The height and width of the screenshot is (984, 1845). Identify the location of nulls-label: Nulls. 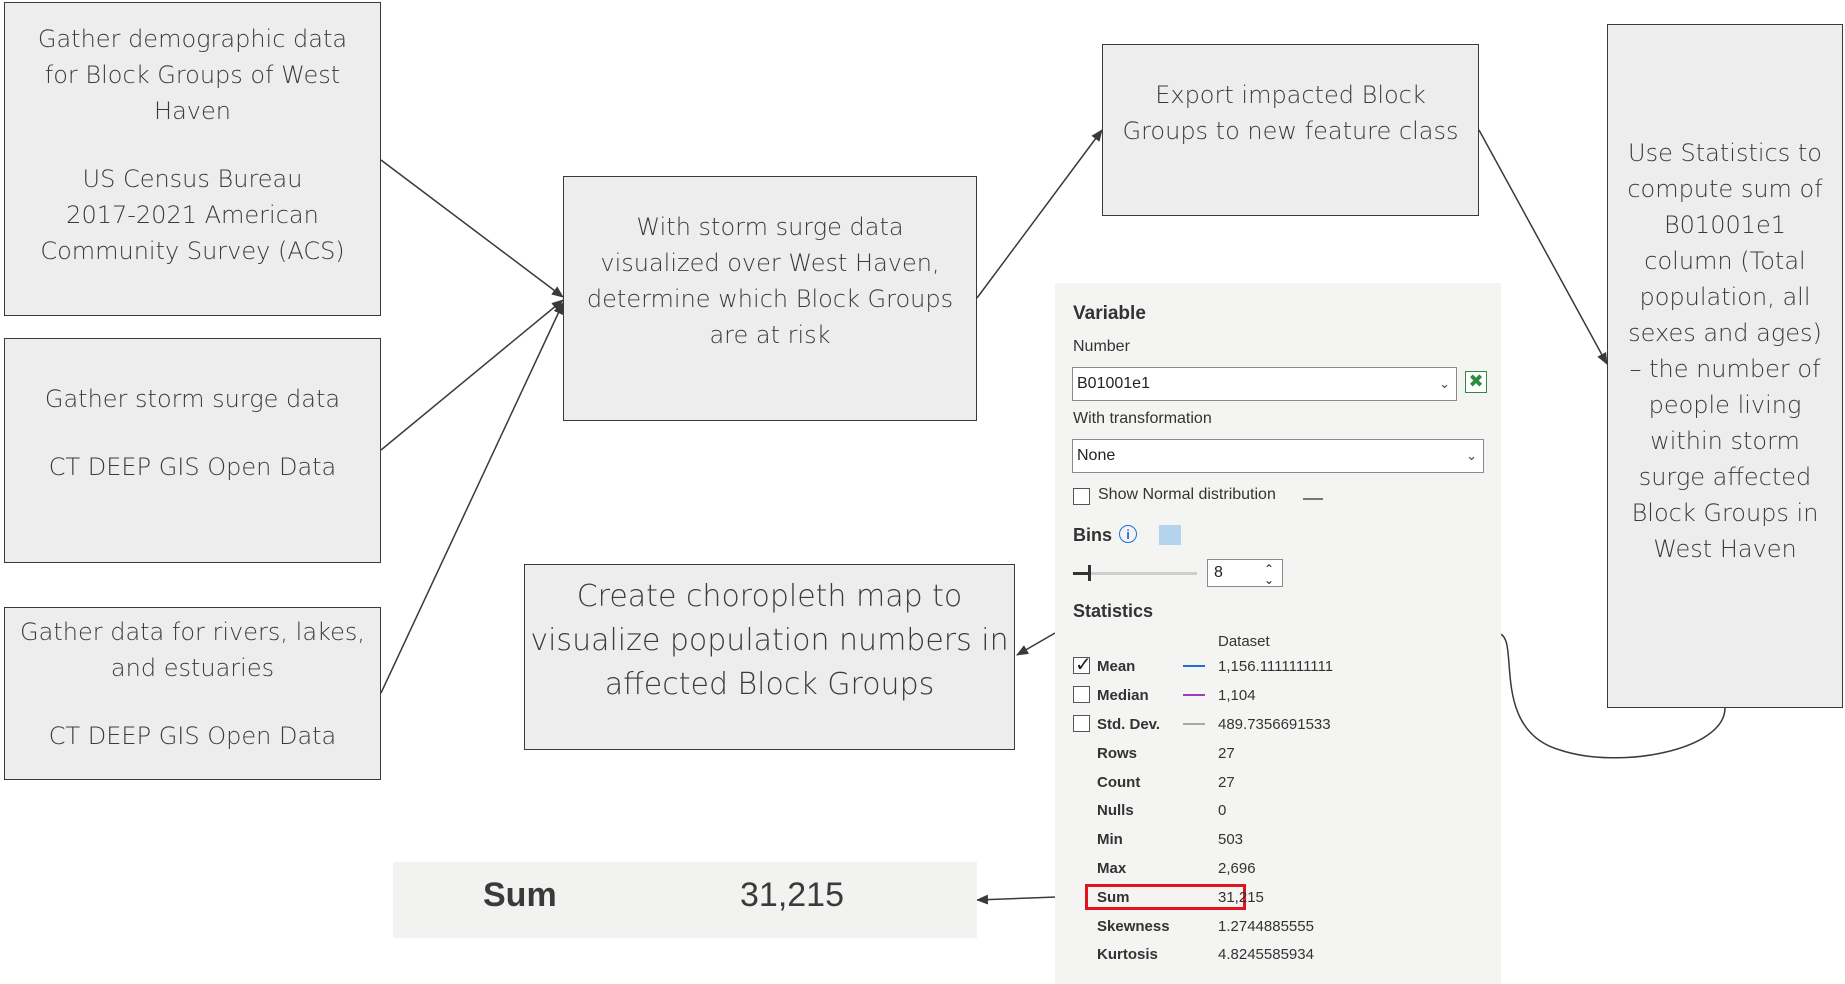
(1115, 810).